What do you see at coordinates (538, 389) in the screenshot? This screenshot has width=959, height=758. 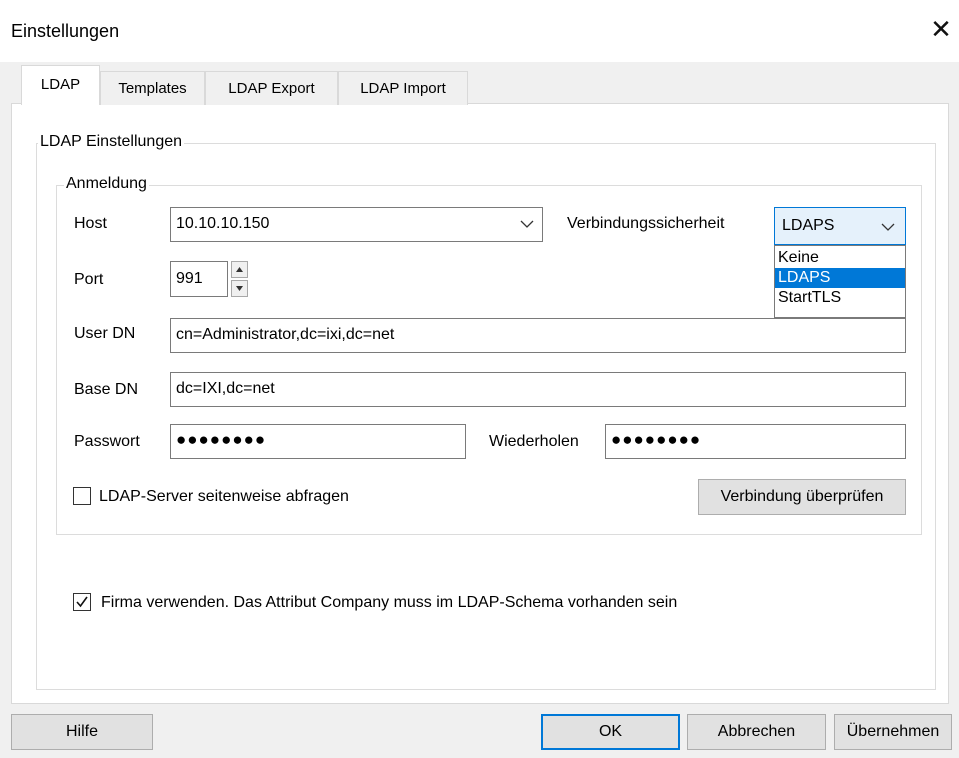 I see `basedn-input: dc=IXI,dc=net` at bounding box center [538, 389].